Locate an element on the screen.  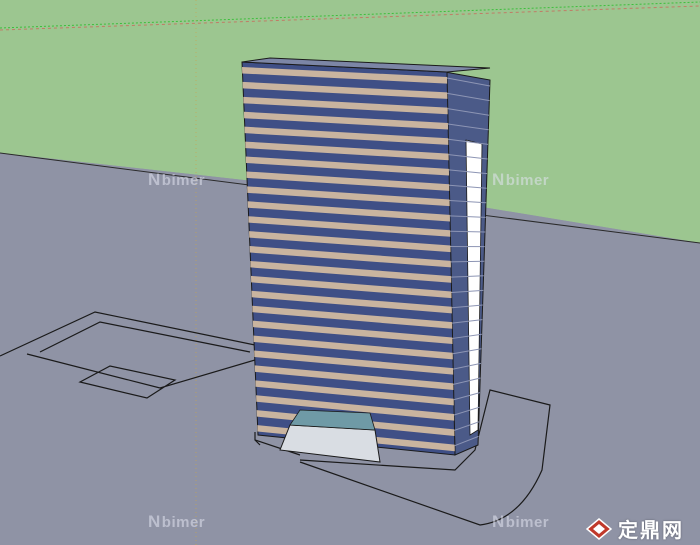
watermark-top-right: Nbimer is located at coordinates (520, 180).